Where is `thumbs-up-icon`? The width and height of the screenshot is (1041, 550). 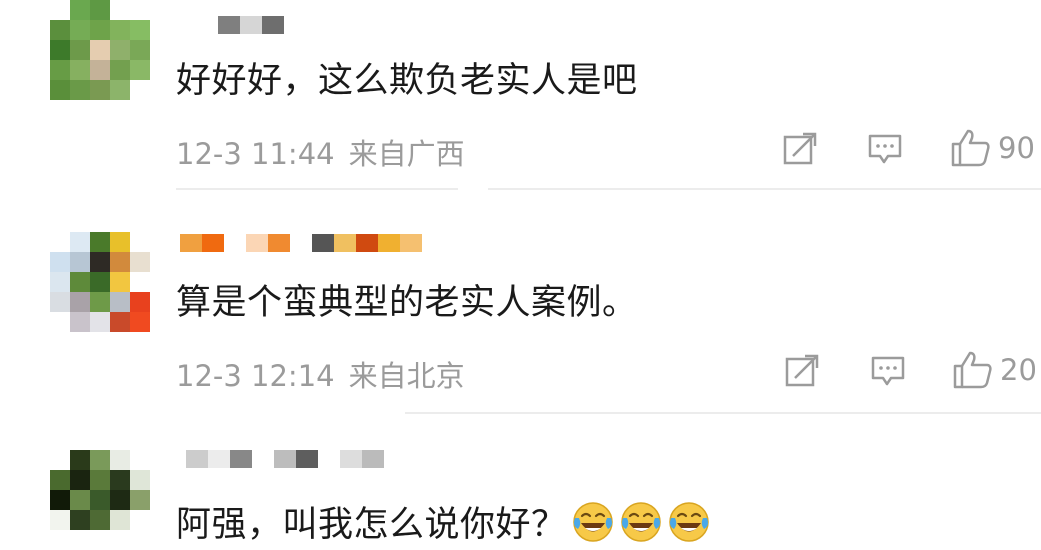 thumbs-up-icon is located at coordinates (970, 148).